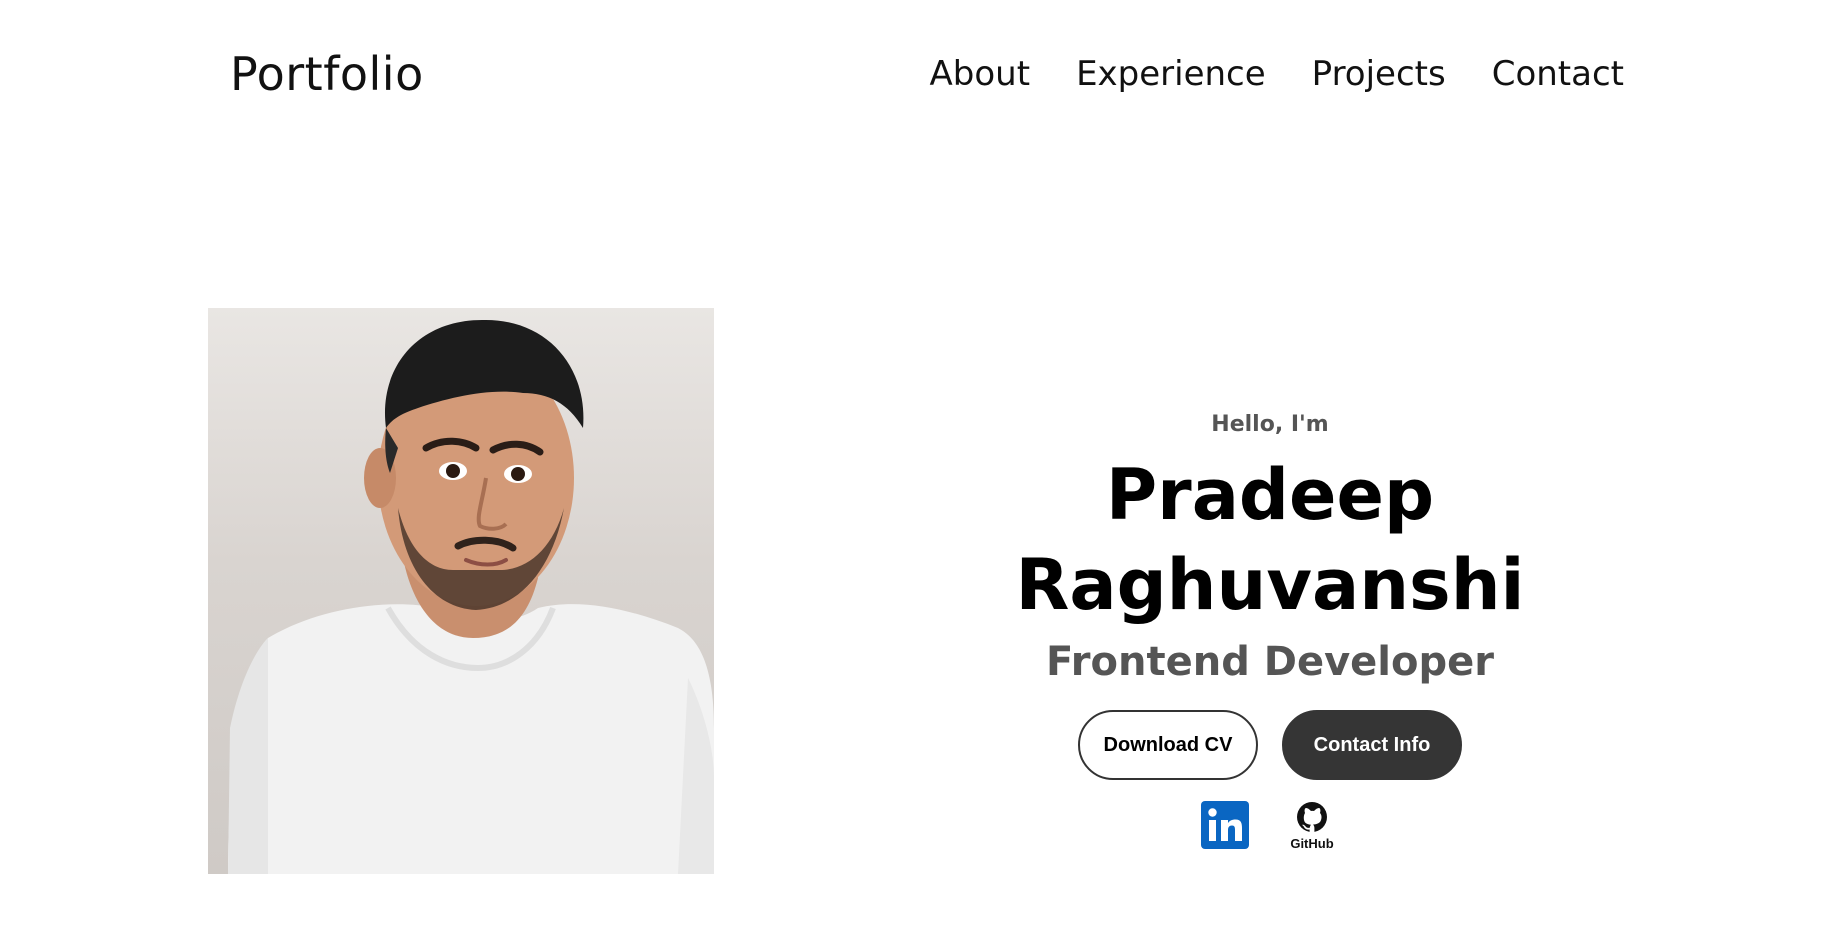 The height and width of the screenshot is (935, 1836). Describe the element at coordinates (1270, 540) in the screenshot. I see `hero-name: Pradeep Raghuvanshi` at that location.